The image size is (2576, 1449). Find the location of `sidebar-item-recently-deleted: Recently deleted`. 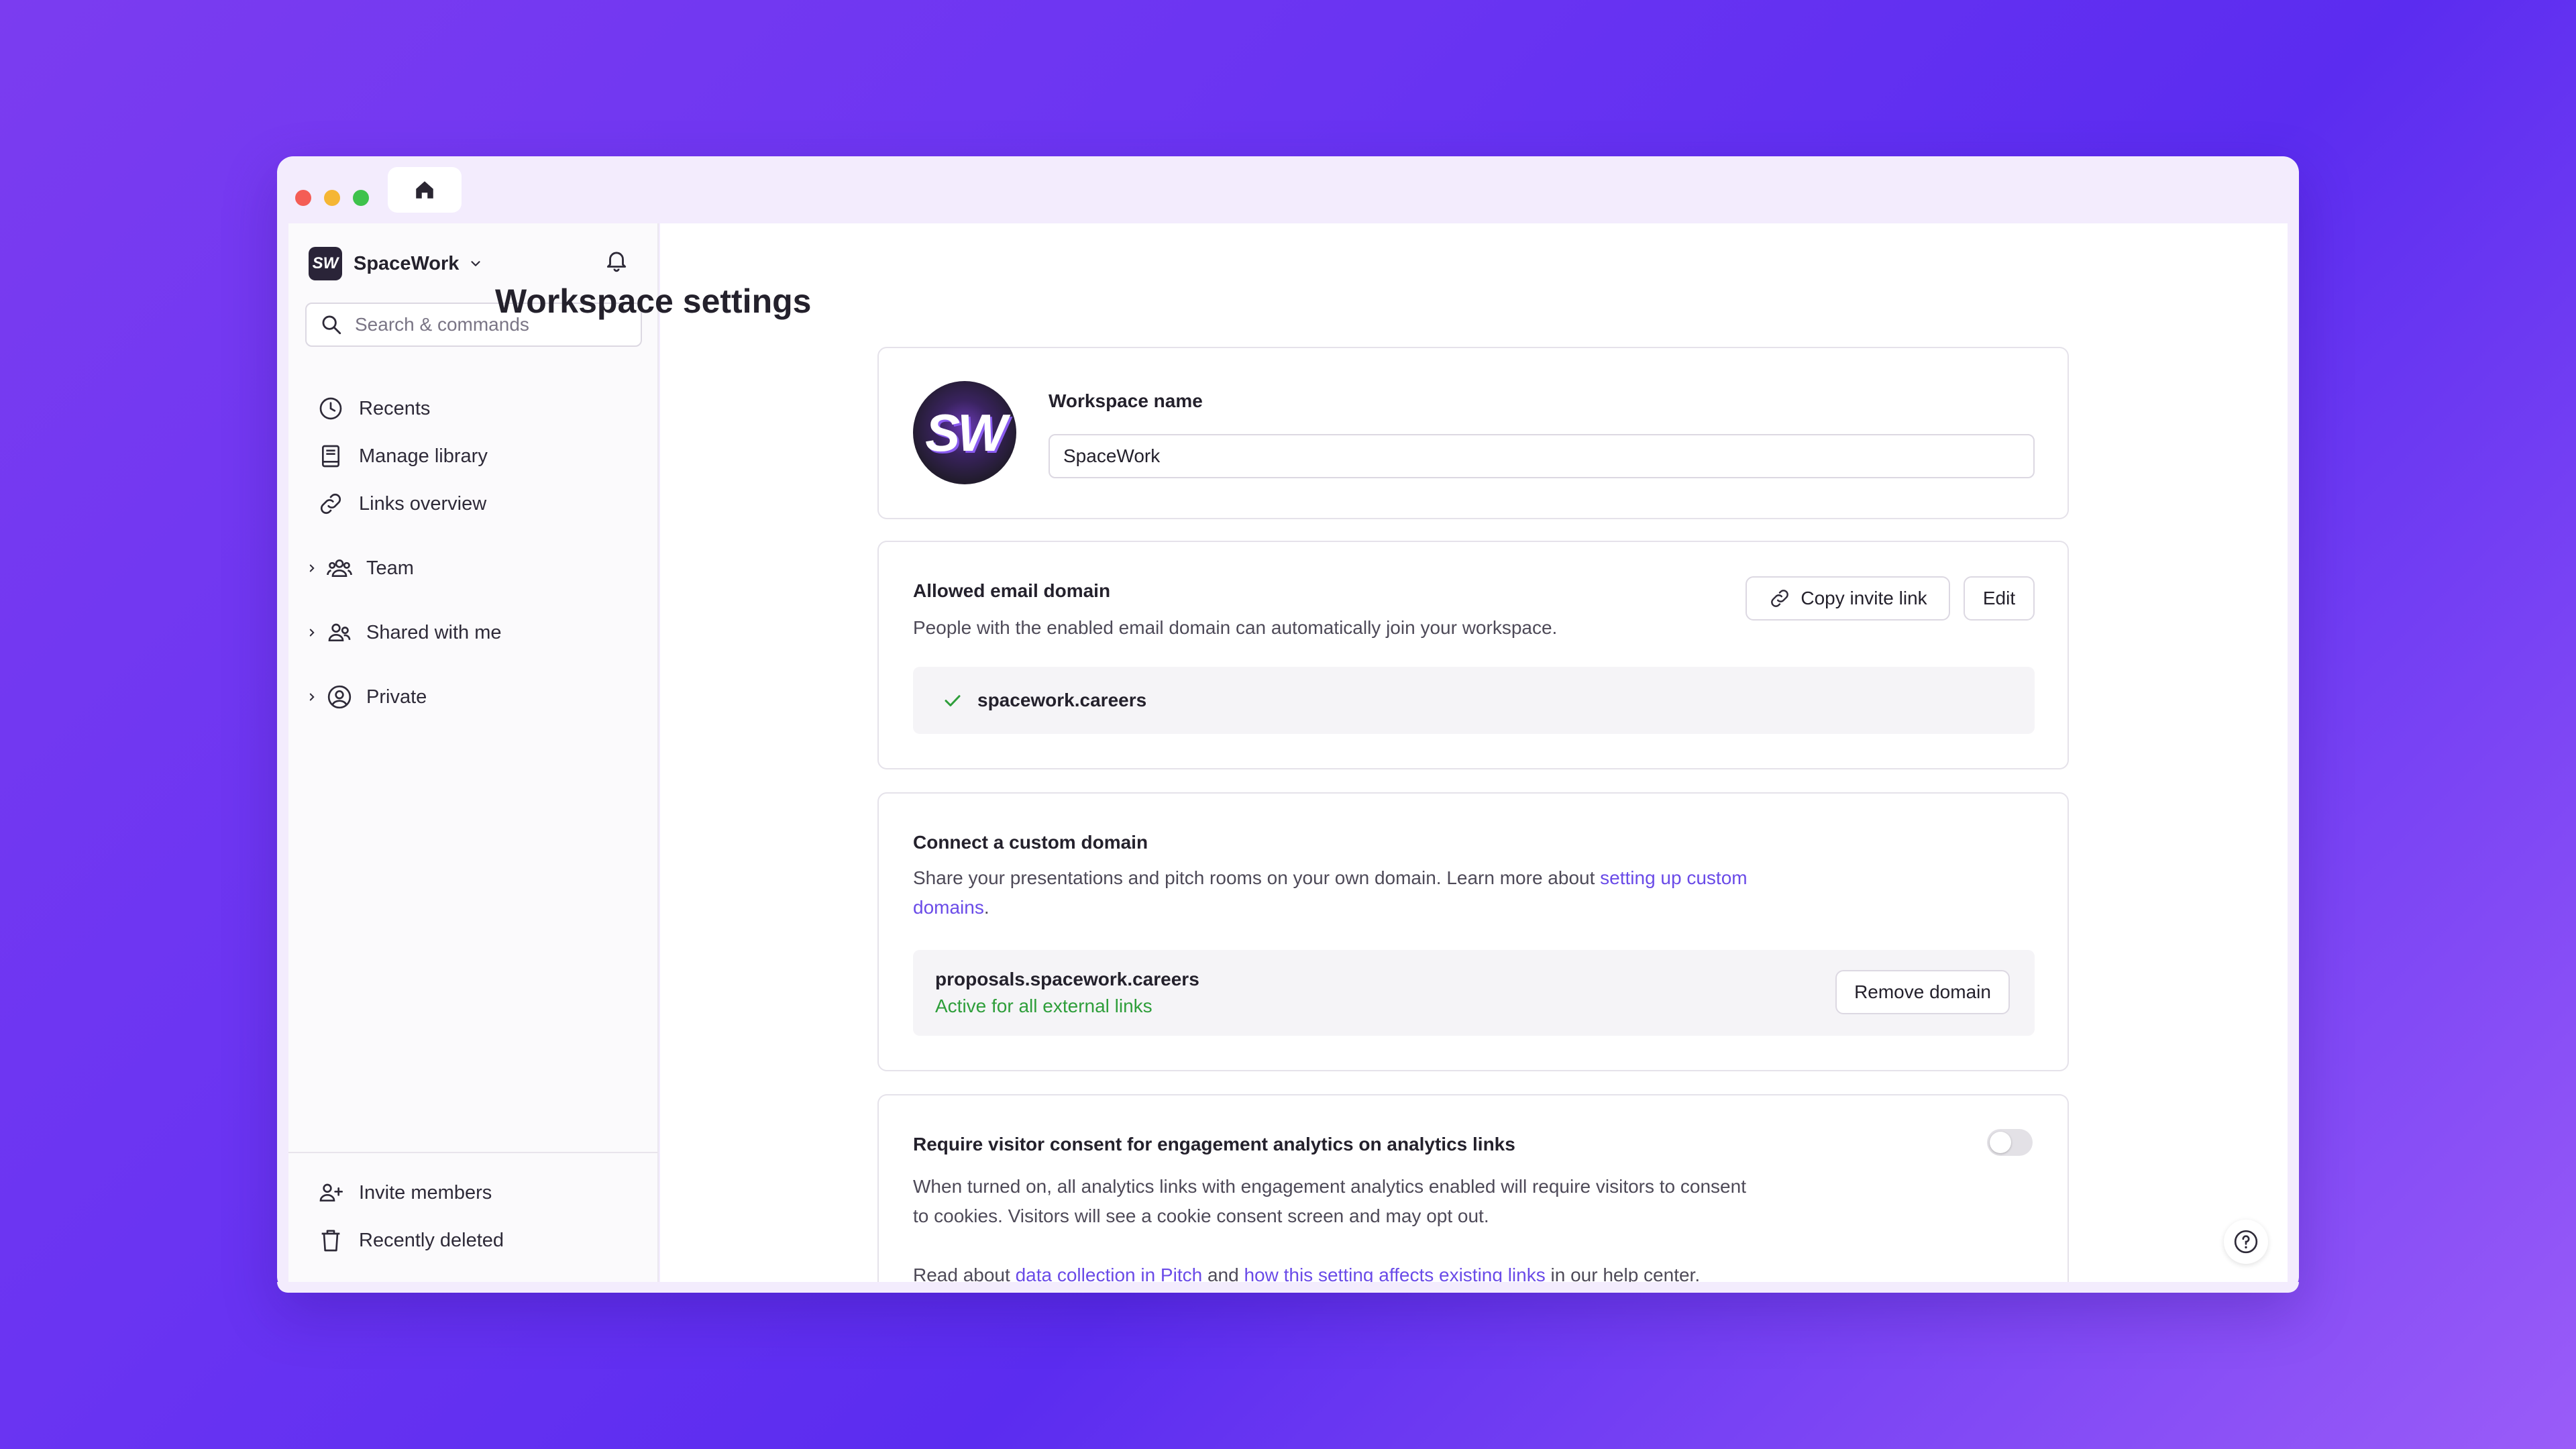

sidebar-item-recently-deleted: Recently deleted is located at coordinates (410, 1240).